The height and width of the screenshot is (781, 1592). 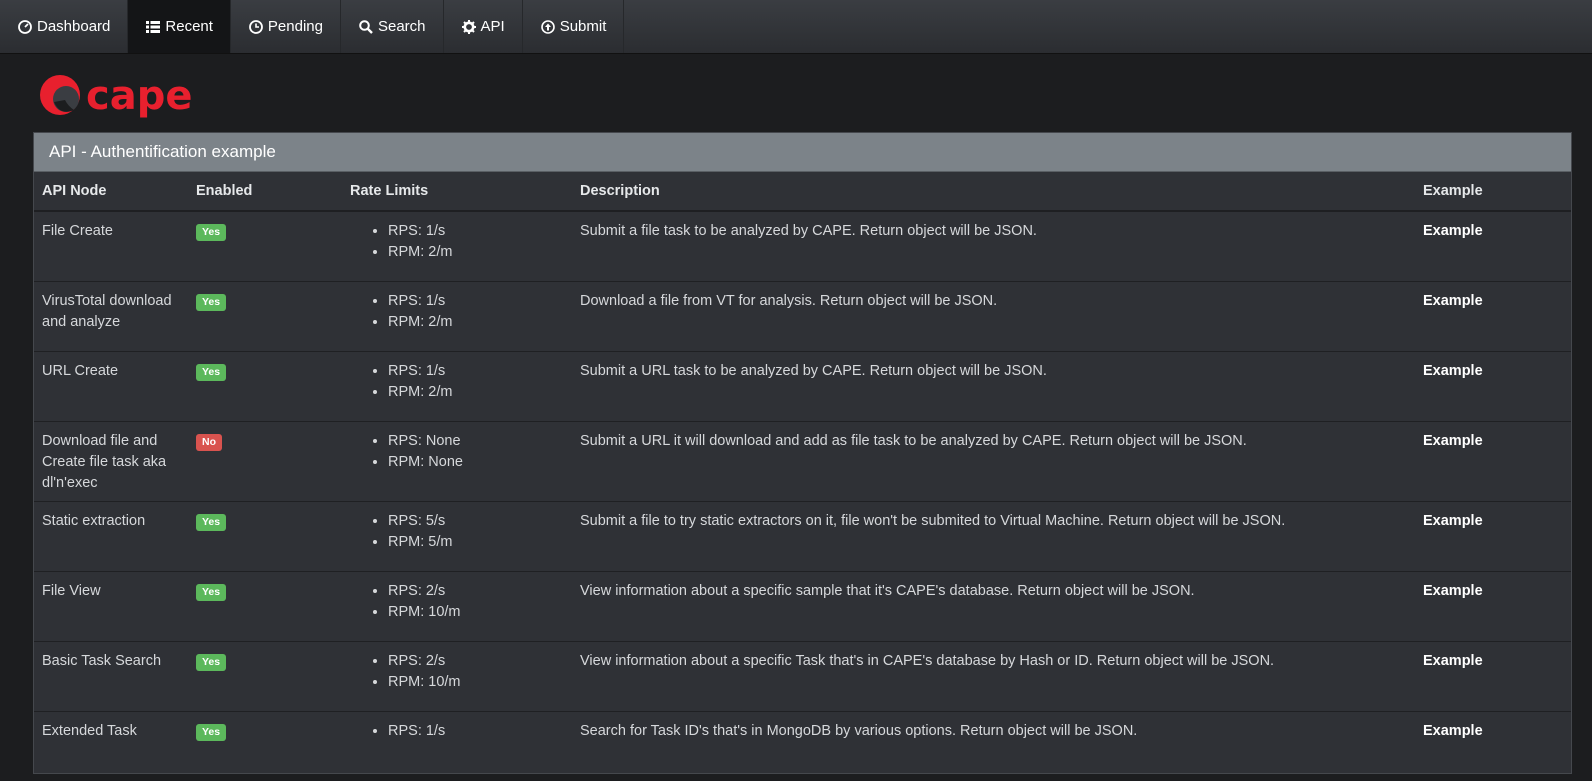 I want to click on rps-item: RPS: 5/s, so click(x=476, y=521).